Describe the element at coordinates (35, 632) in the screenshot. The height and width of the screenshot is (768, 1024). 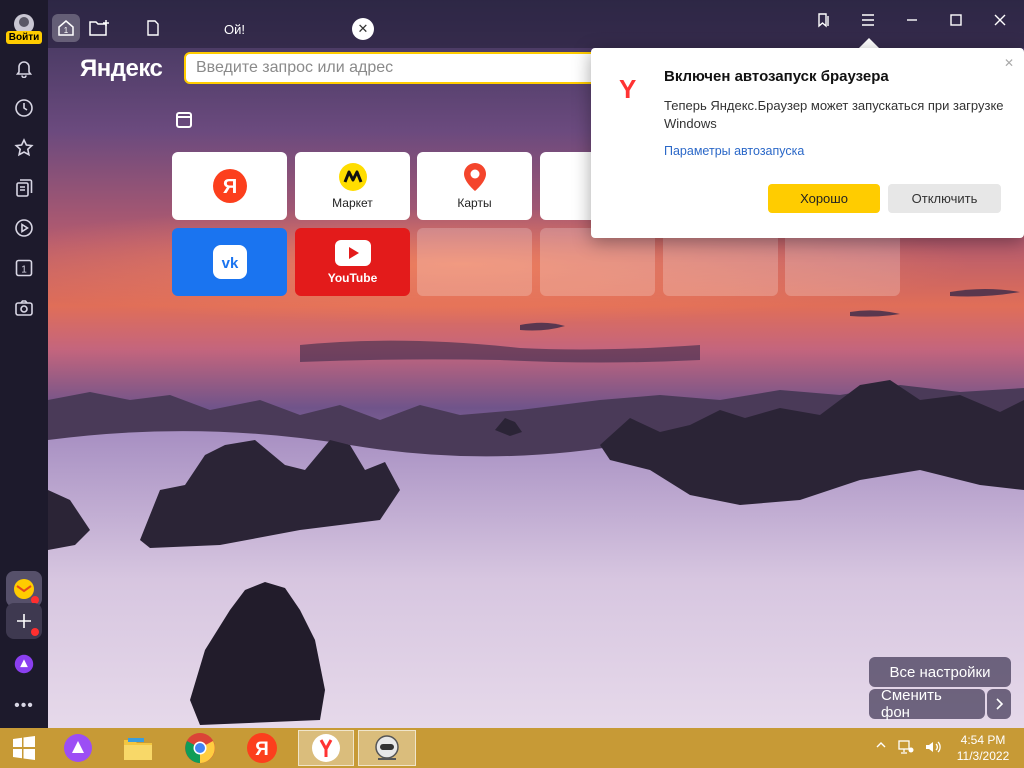
I see `notification-dot` at that location.